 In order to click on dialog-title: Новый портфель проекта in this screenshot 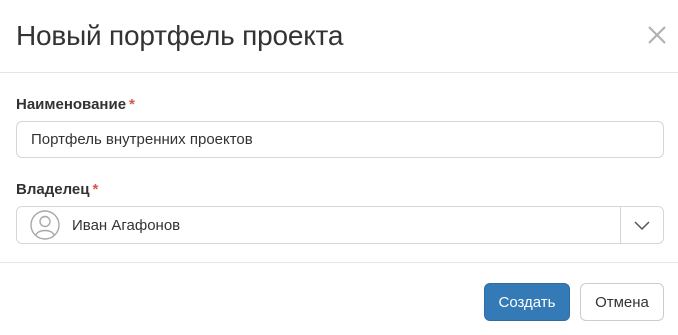, I will do `click(180, 35)`.